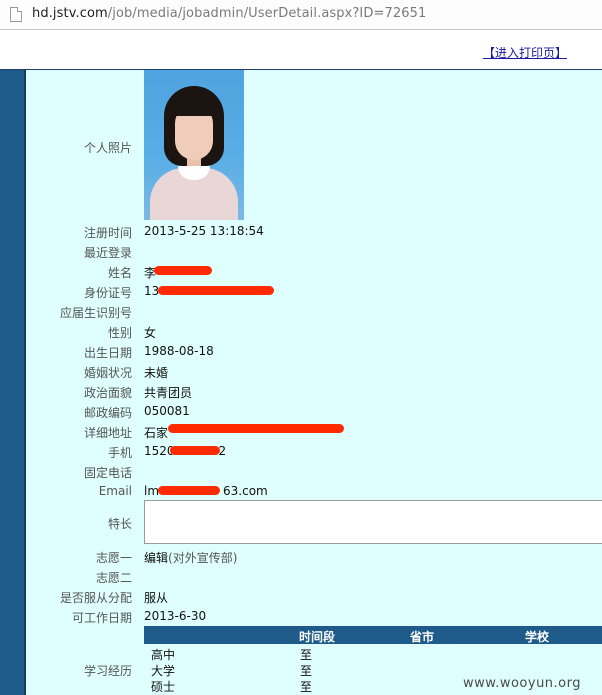 This screenshot has width=602, height=695. I want to click on address-value: 石家, so click(156, 433).